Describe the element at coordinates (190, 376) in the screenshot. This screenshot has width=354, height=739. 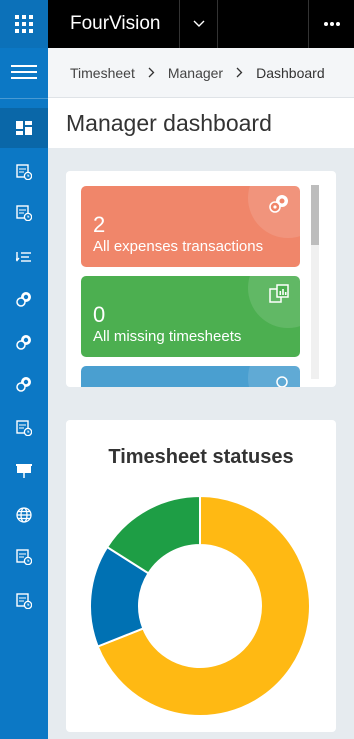
I see `tile-partial` at that location.